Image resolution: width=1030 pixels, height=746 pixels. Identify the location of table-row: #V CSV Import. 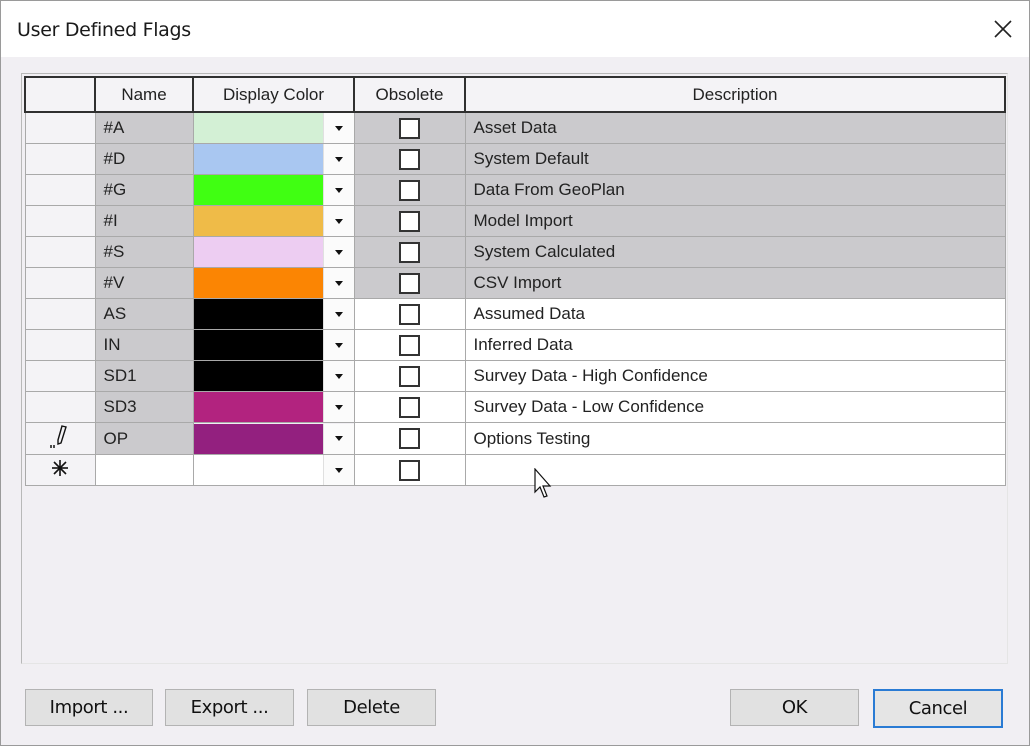
(515, 283).